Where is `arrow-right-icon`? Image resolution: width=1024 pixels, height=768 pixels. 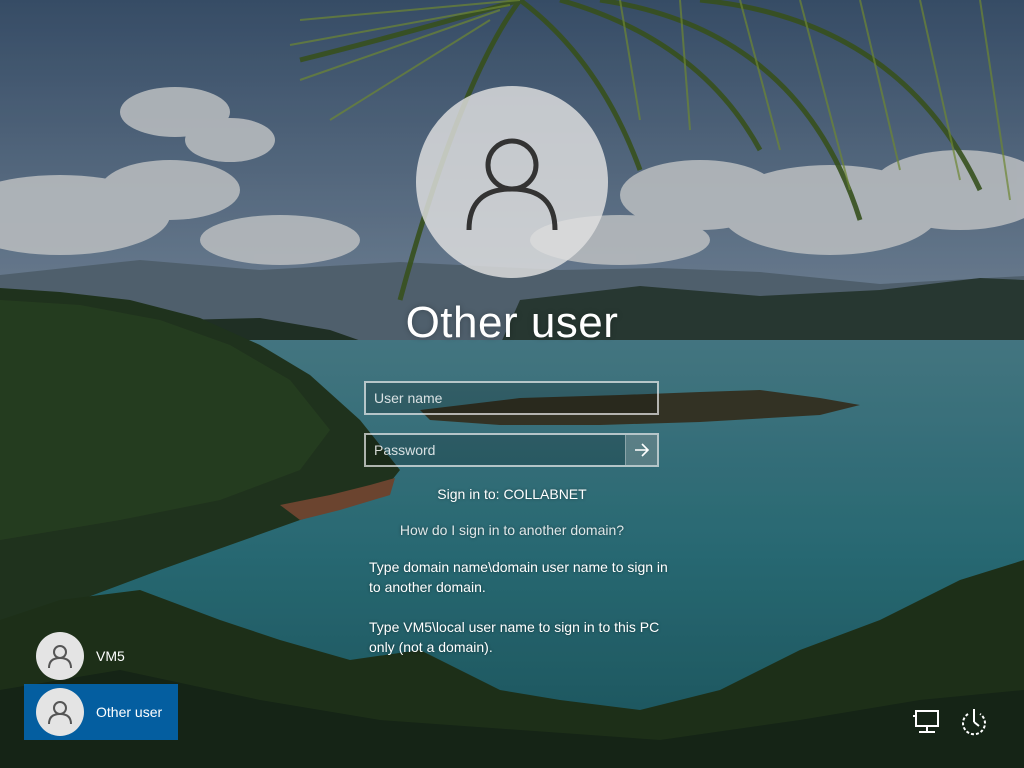
arrow-right-icon is located at coordinates (641, 450).